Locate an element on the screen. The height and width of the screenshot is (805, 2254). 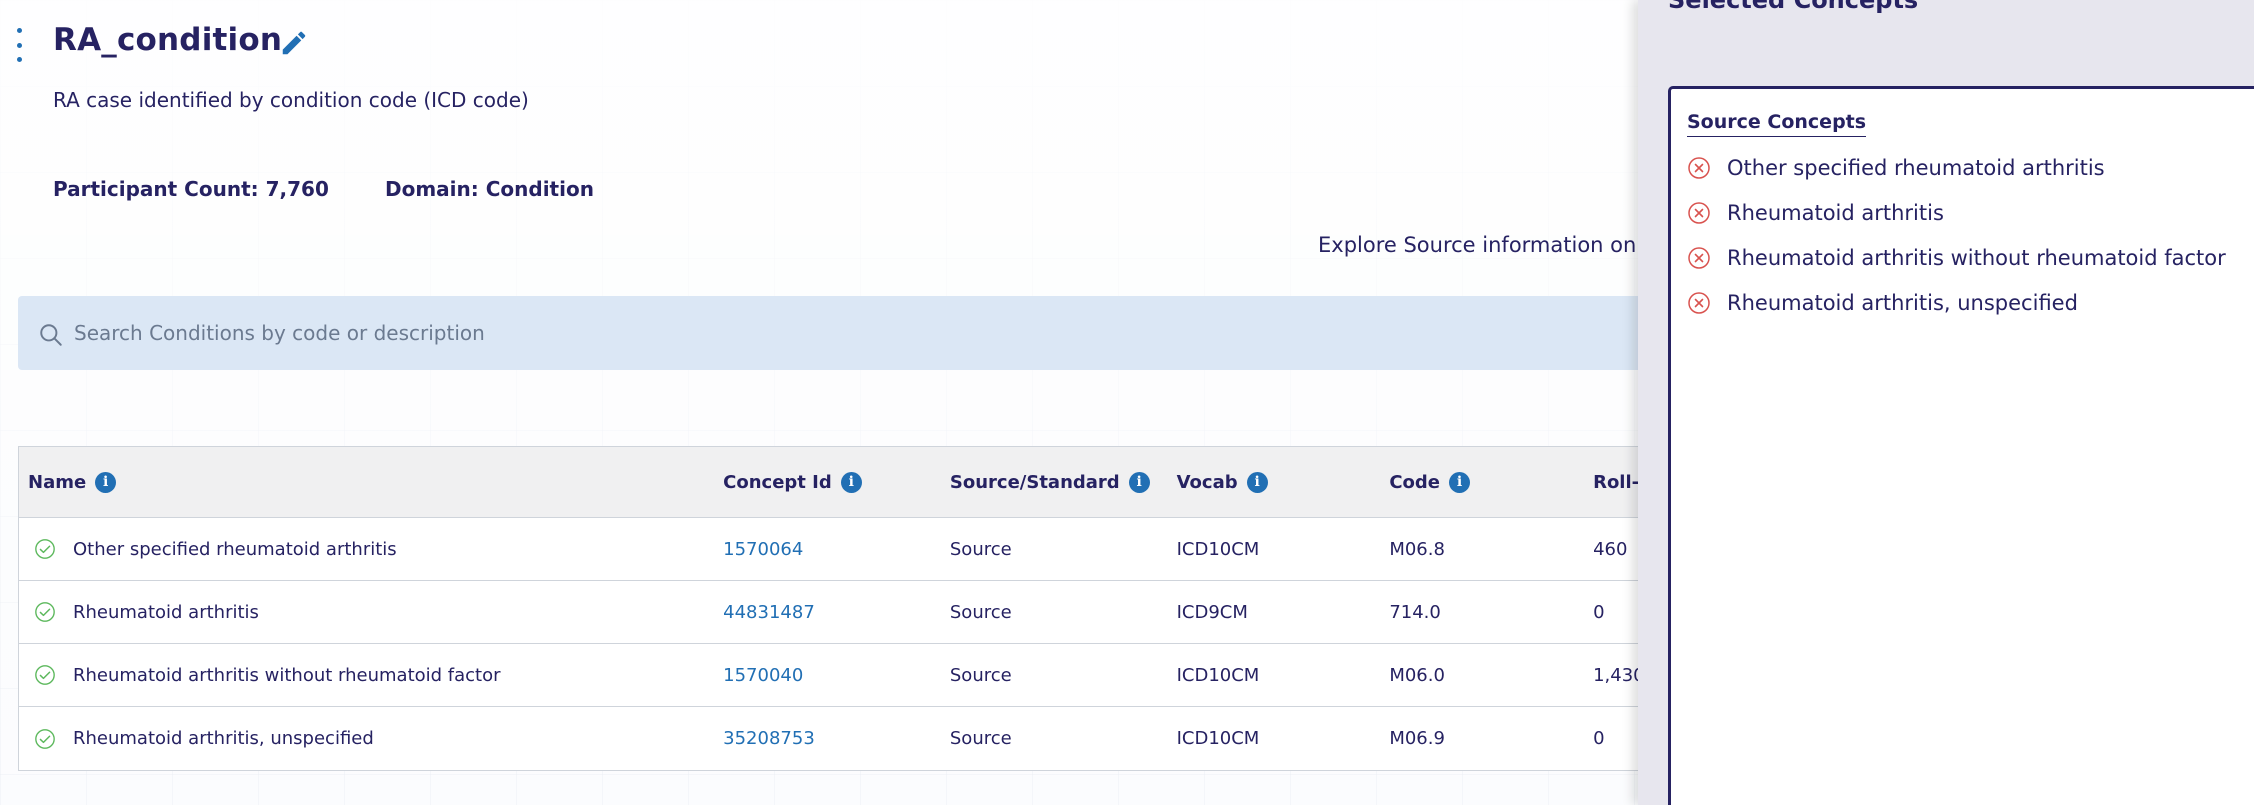
code-value: 714.0 is located at coordinates (1415, 612).